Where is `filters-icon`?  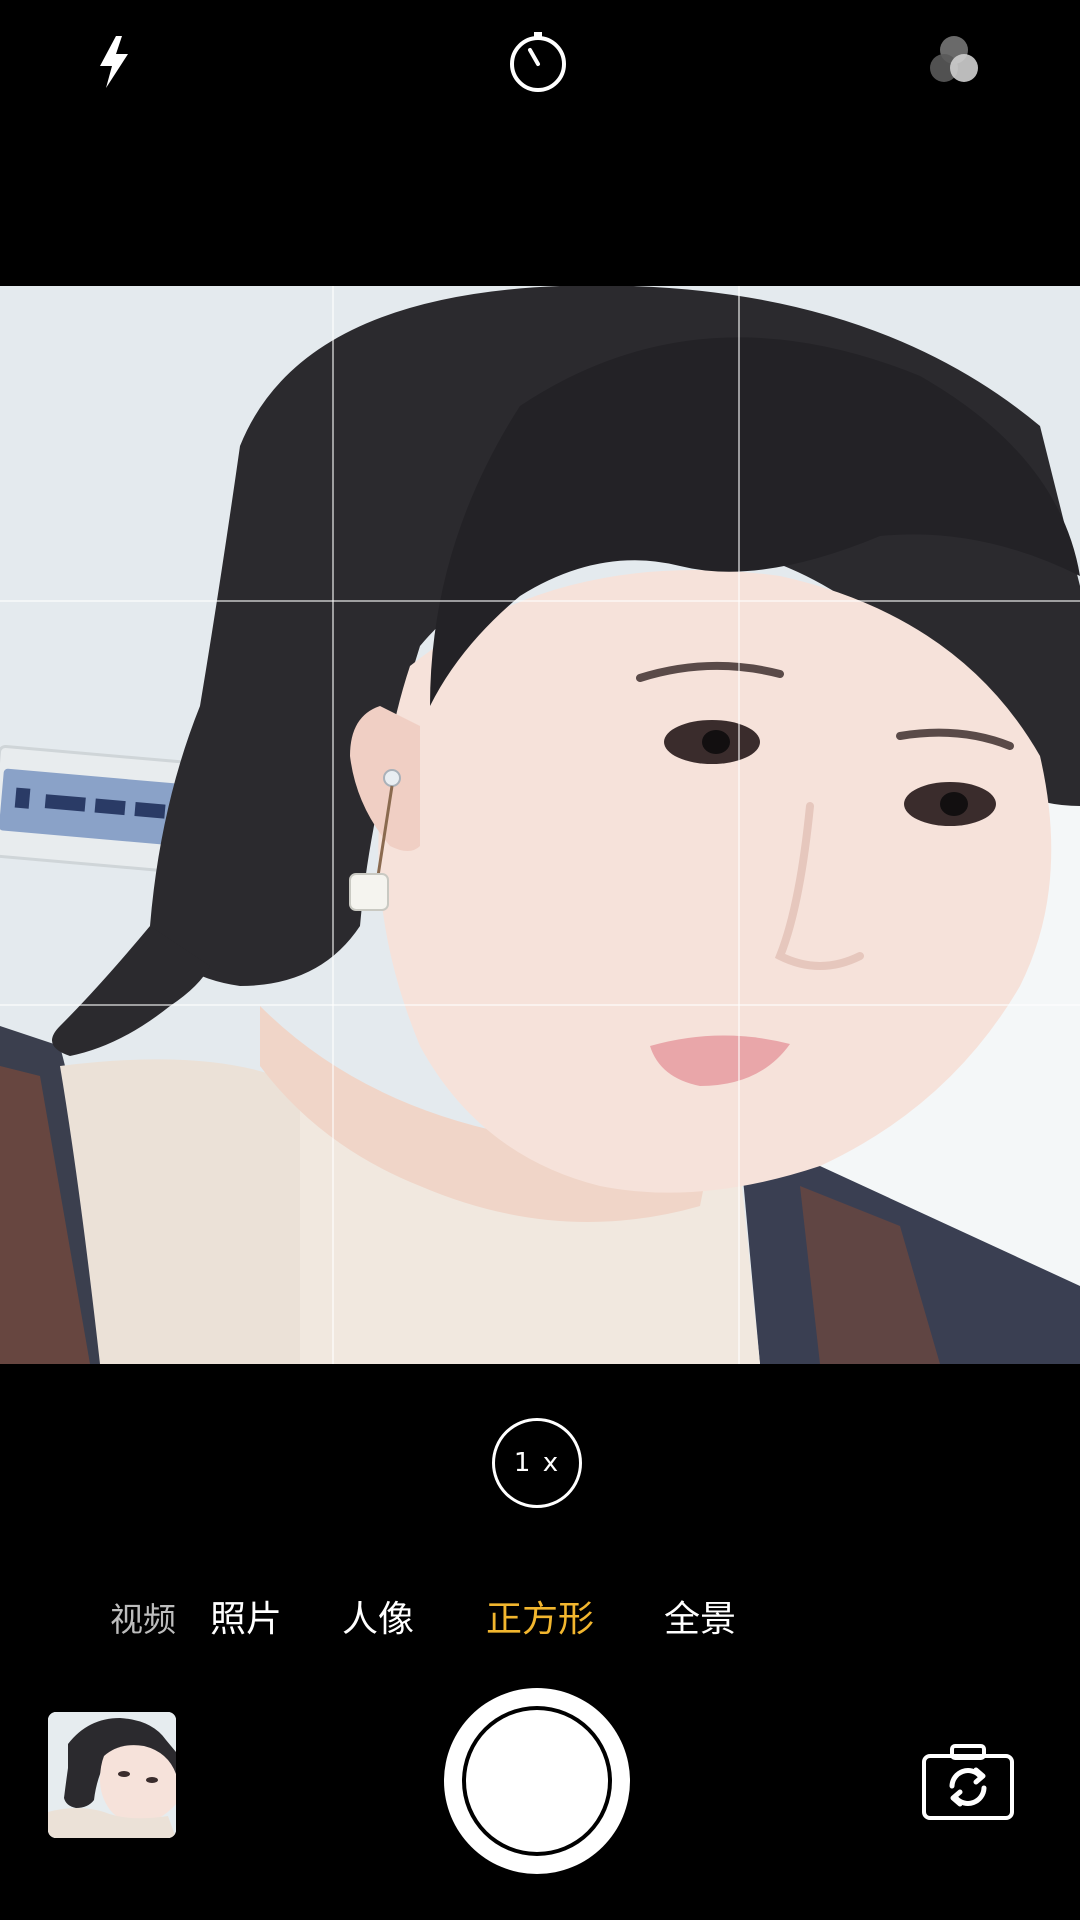 filters-icon is located at coordinates (954, 62).